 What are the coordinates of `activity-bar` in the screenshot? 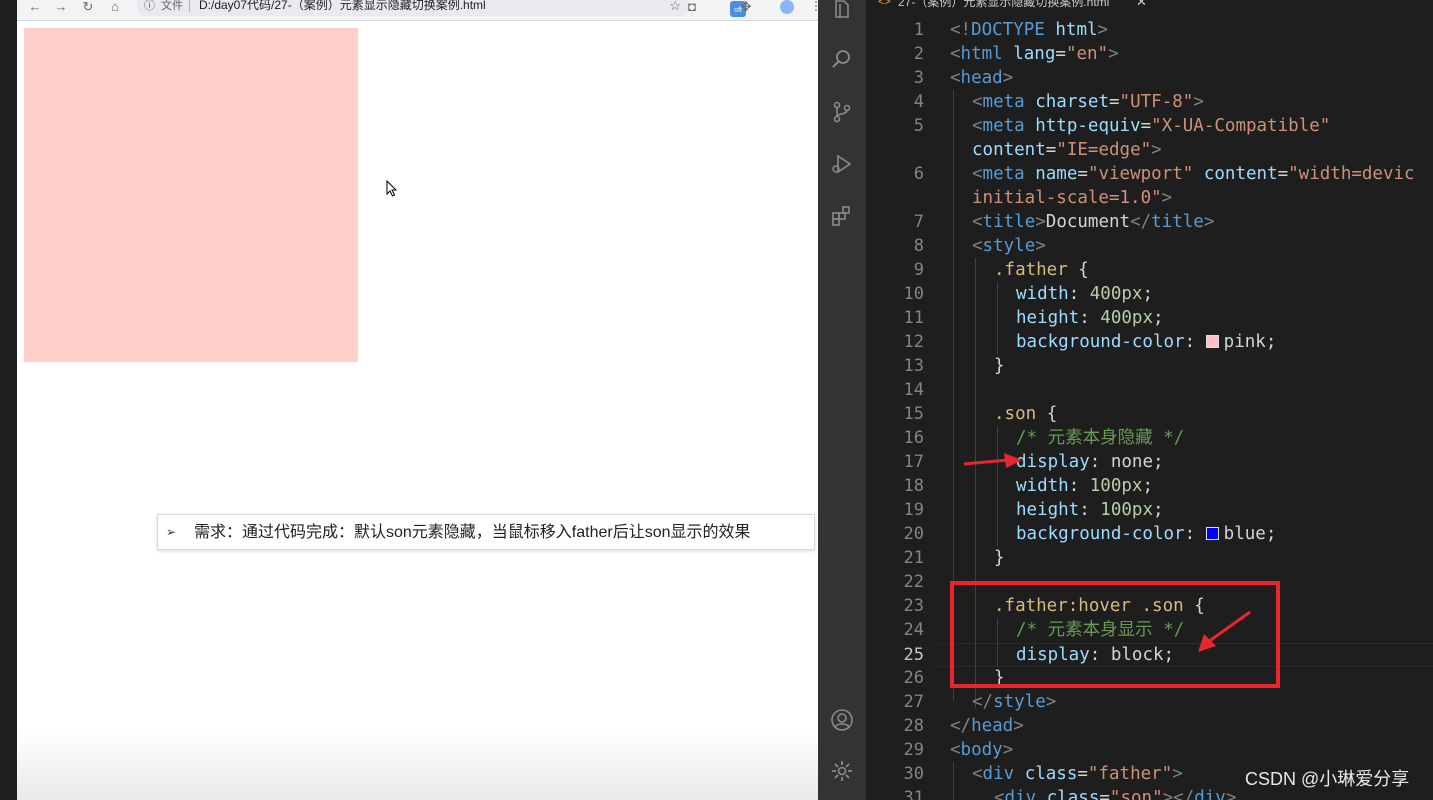 It's located at (842, 400).